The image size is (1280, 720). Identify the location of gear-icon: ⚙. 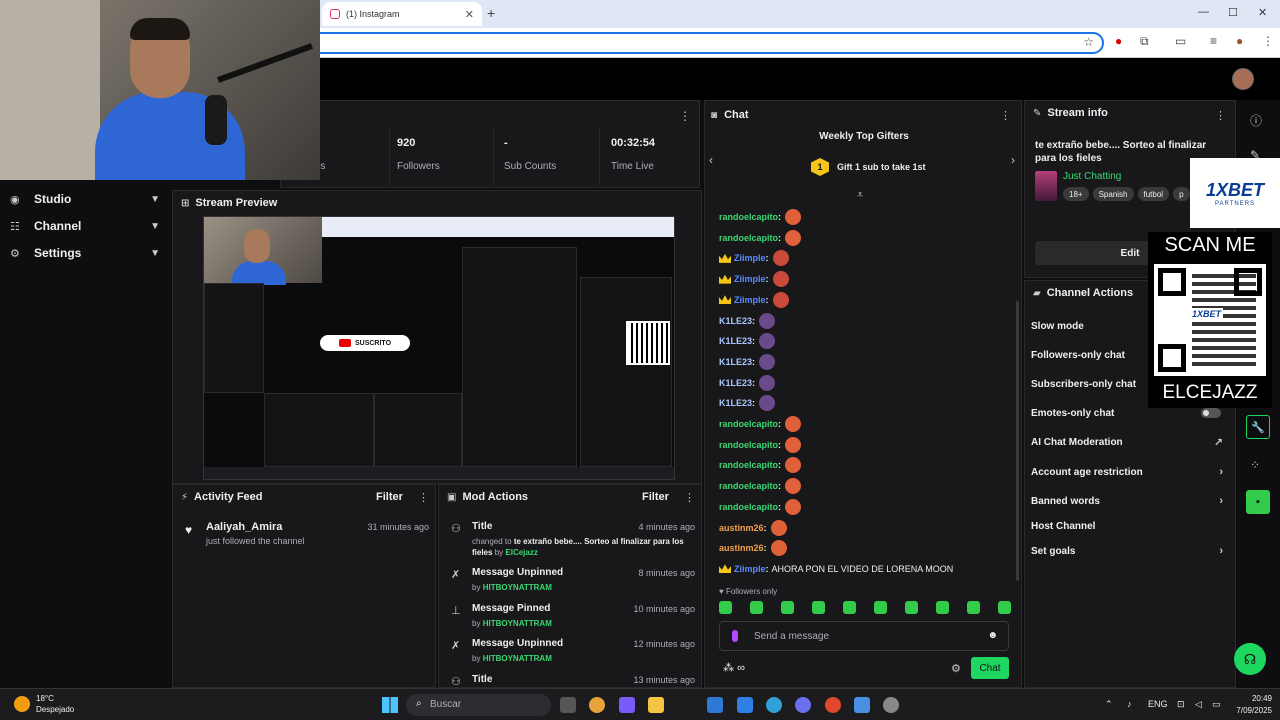
(956, 668).